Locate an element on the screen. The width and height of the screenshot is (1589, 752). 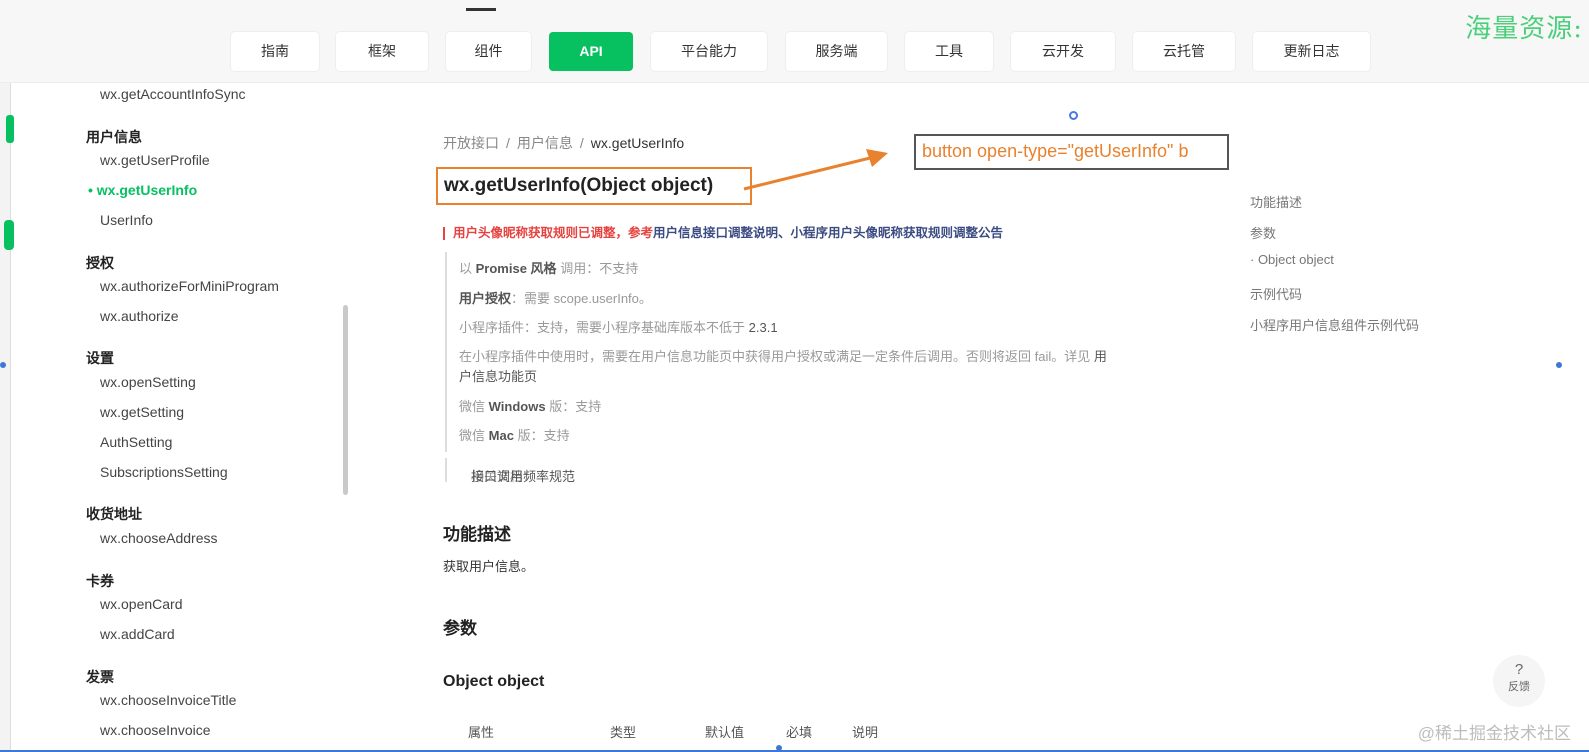
sidebar-item-chooseinvoicetitle: wx.chooseInvoiceTitle is located at coordinates (168, 700).